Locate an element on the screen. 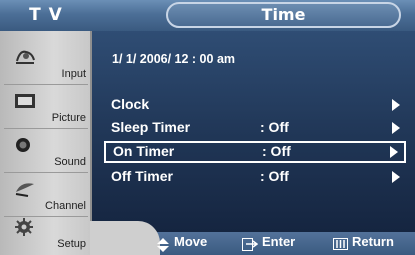  picture-icon is located at coordinates (25, 101).